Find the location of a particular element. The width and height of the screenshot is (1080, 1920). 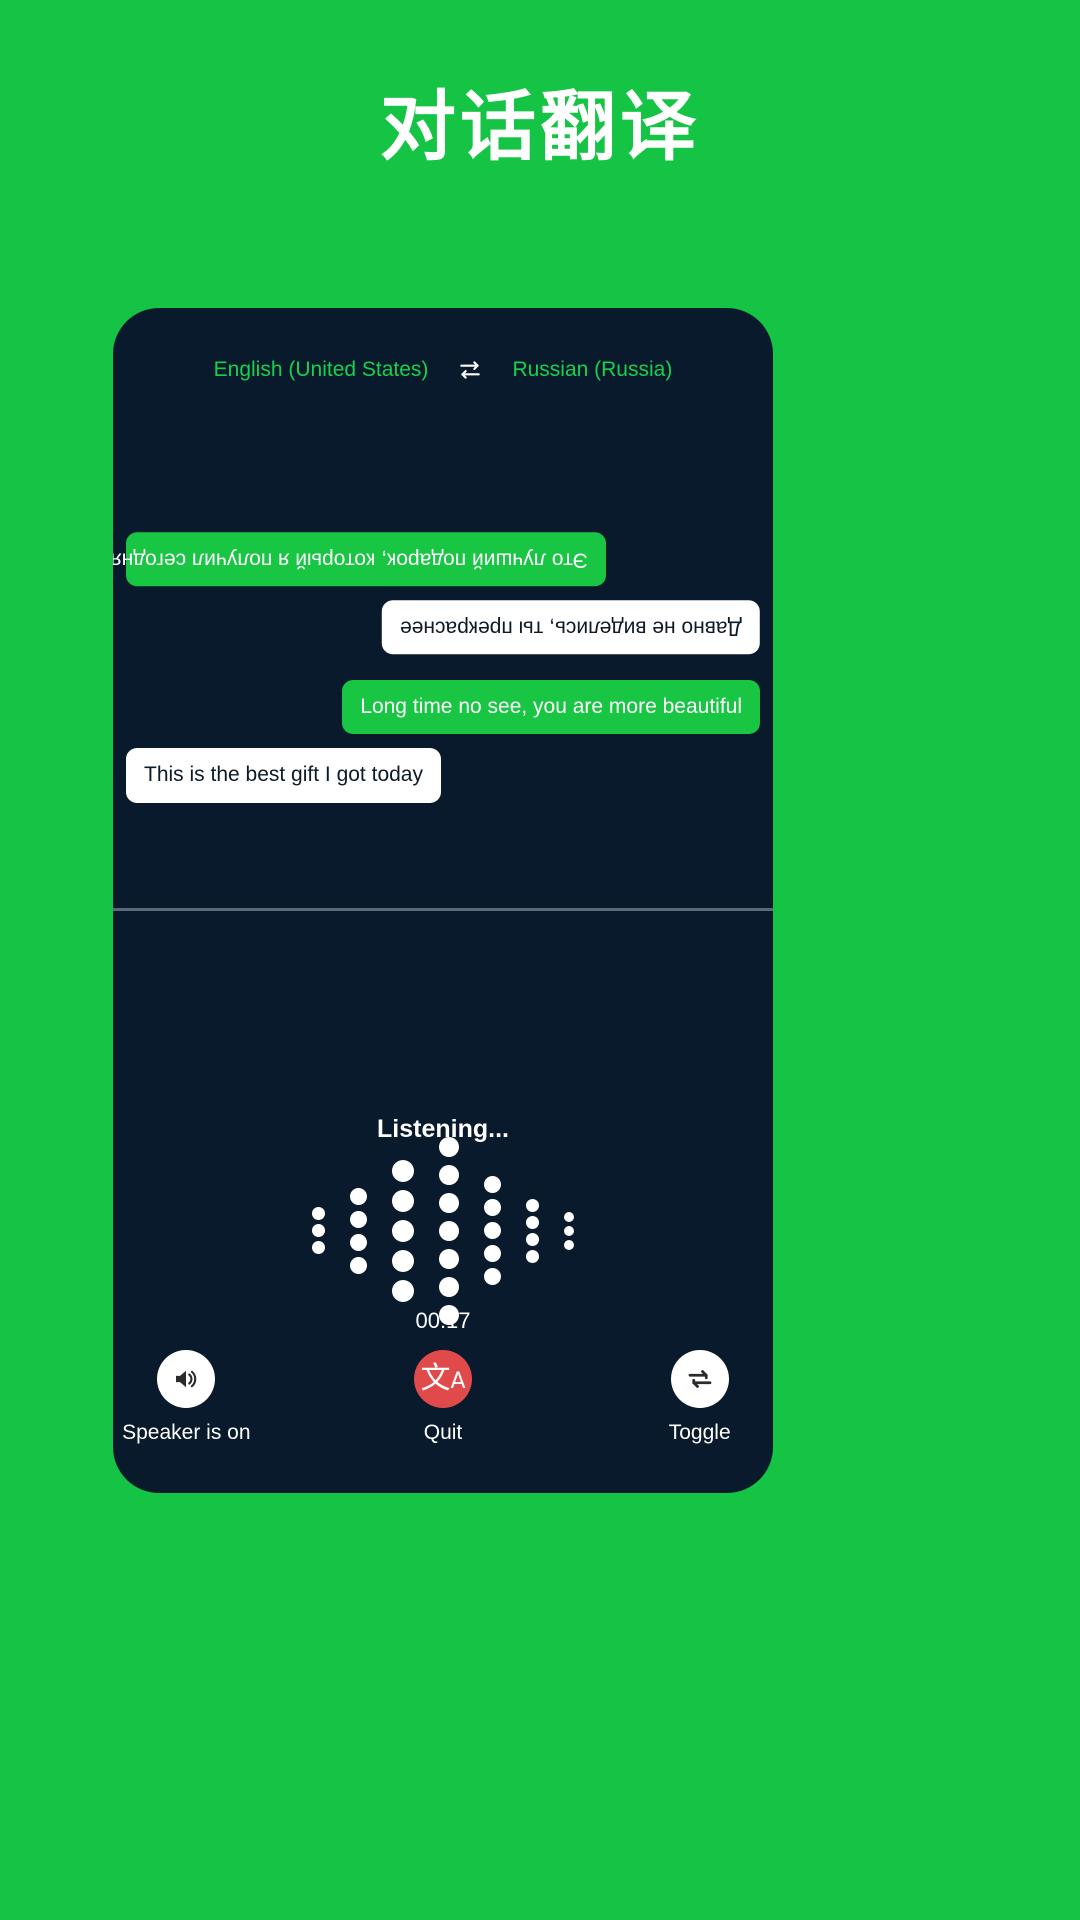

quit-label: Quit is located at coordinates (443, 1432).